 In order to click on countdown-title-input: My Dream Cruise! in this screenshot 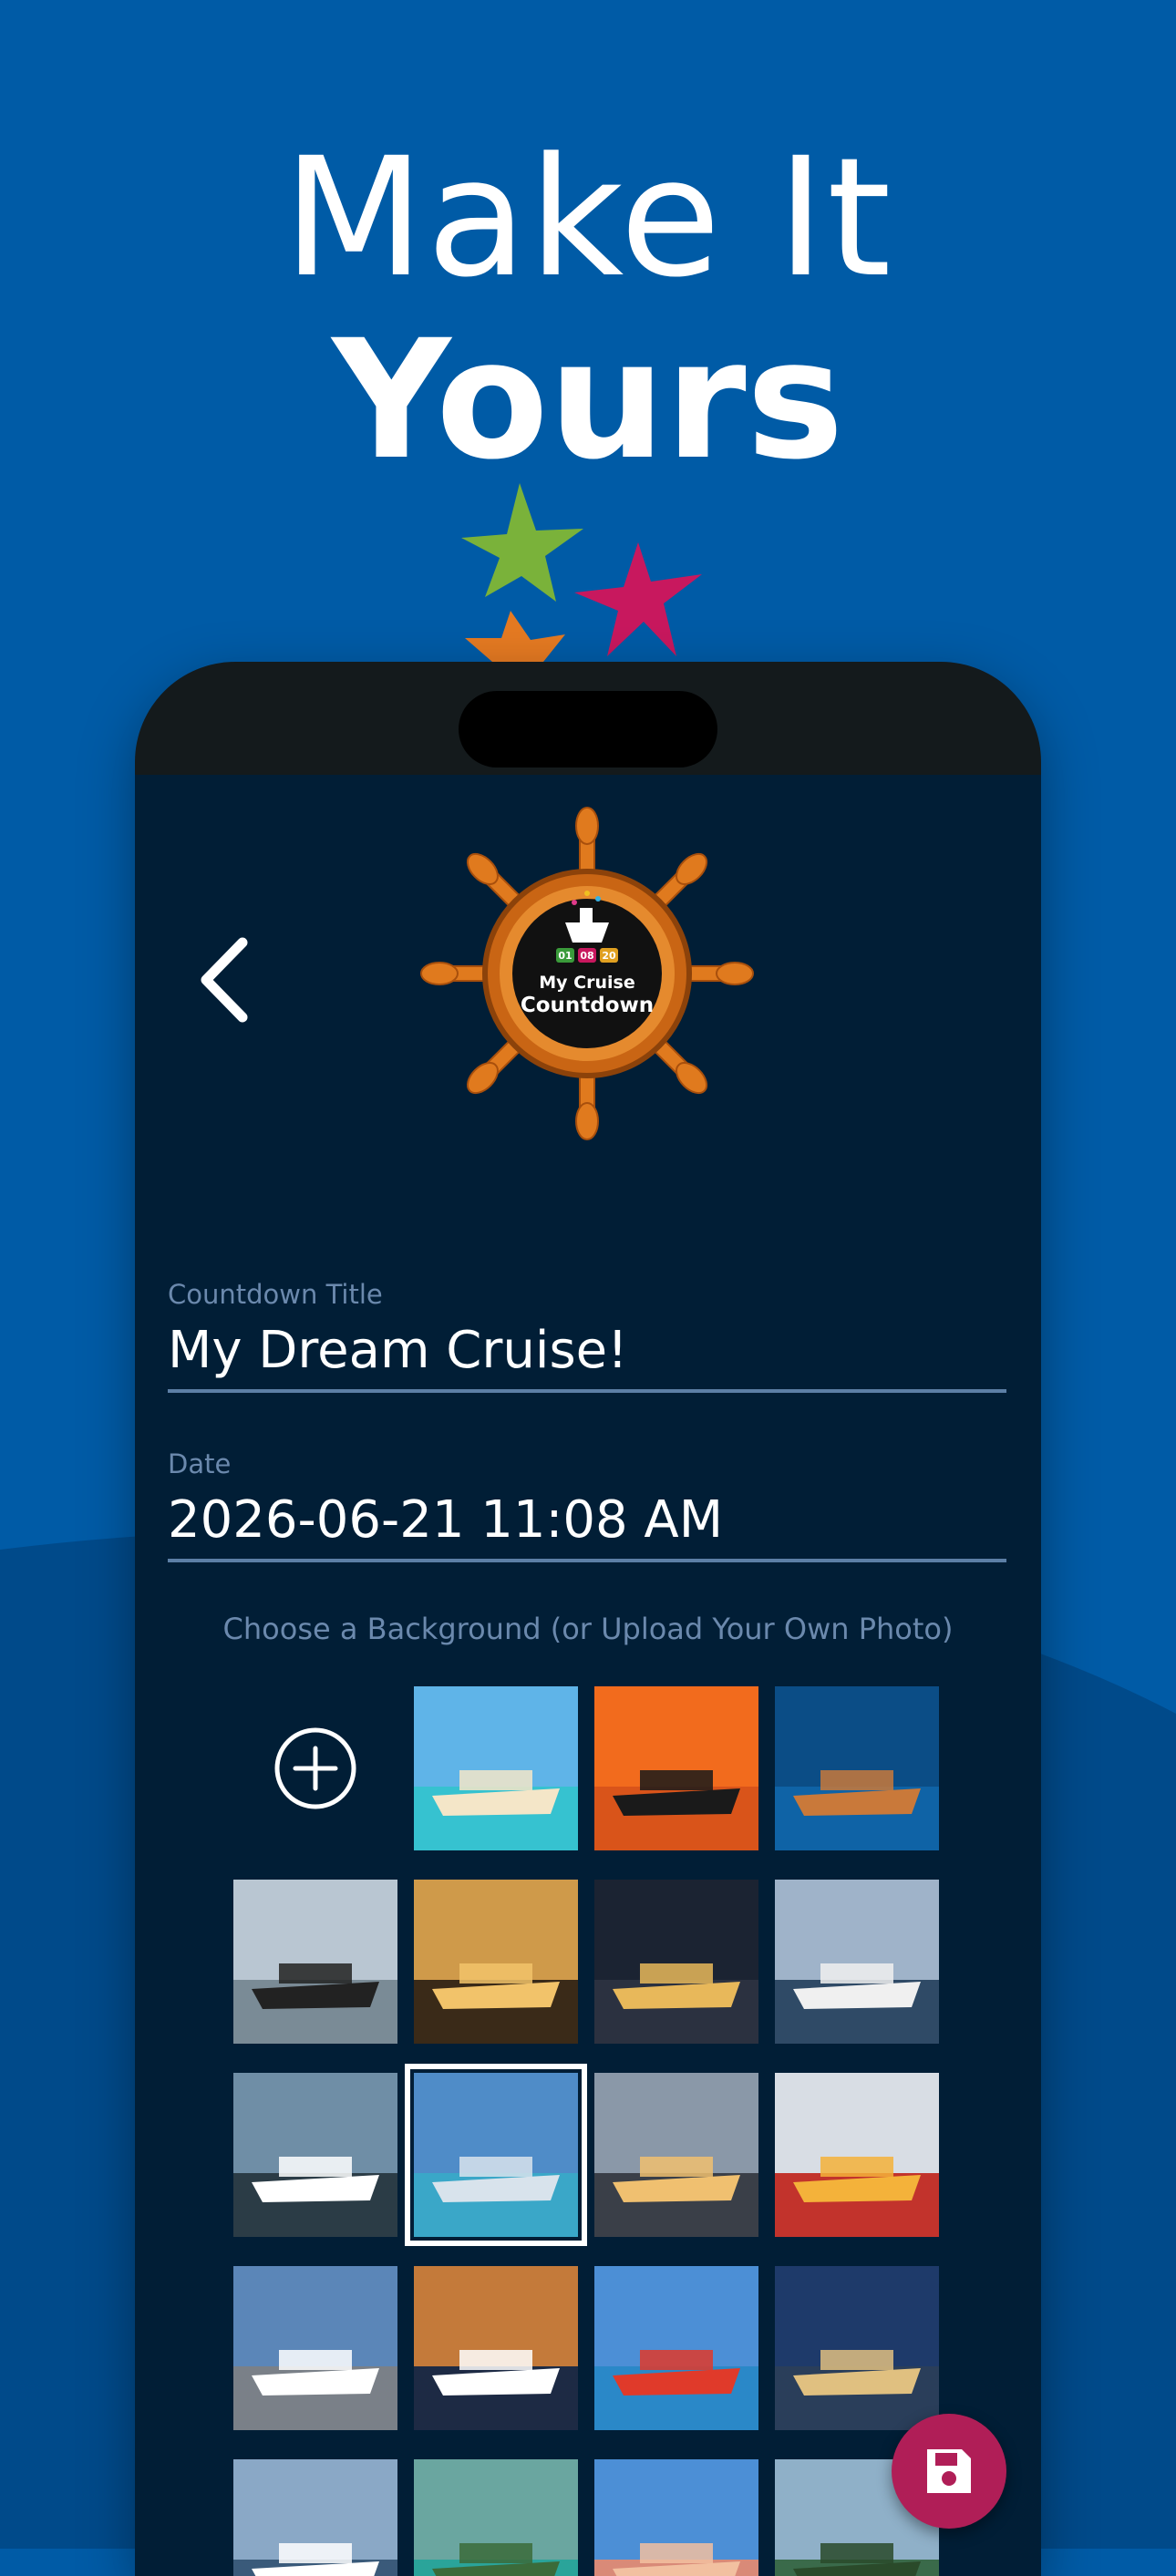, I will do `click(587, 1353)`.